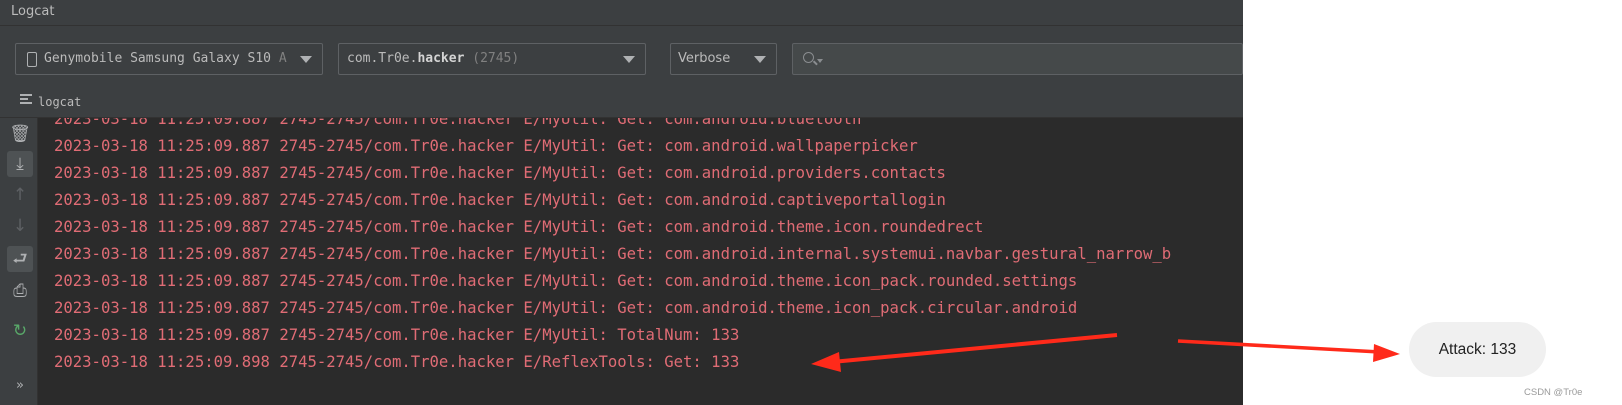 The height and width of the screenshot is (405, 1622). What do you see at coordinates (1553, 392) in the screenshot?
I see `watermark: CSDN @Tr0e` at bounding box center [1553, 392].